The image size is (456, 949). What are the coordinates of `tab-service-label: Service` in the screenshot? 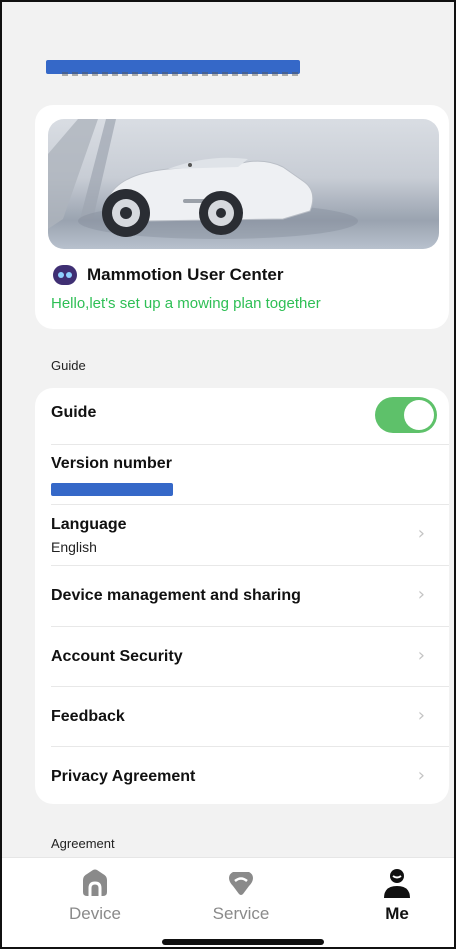 It's located at (241, 913).